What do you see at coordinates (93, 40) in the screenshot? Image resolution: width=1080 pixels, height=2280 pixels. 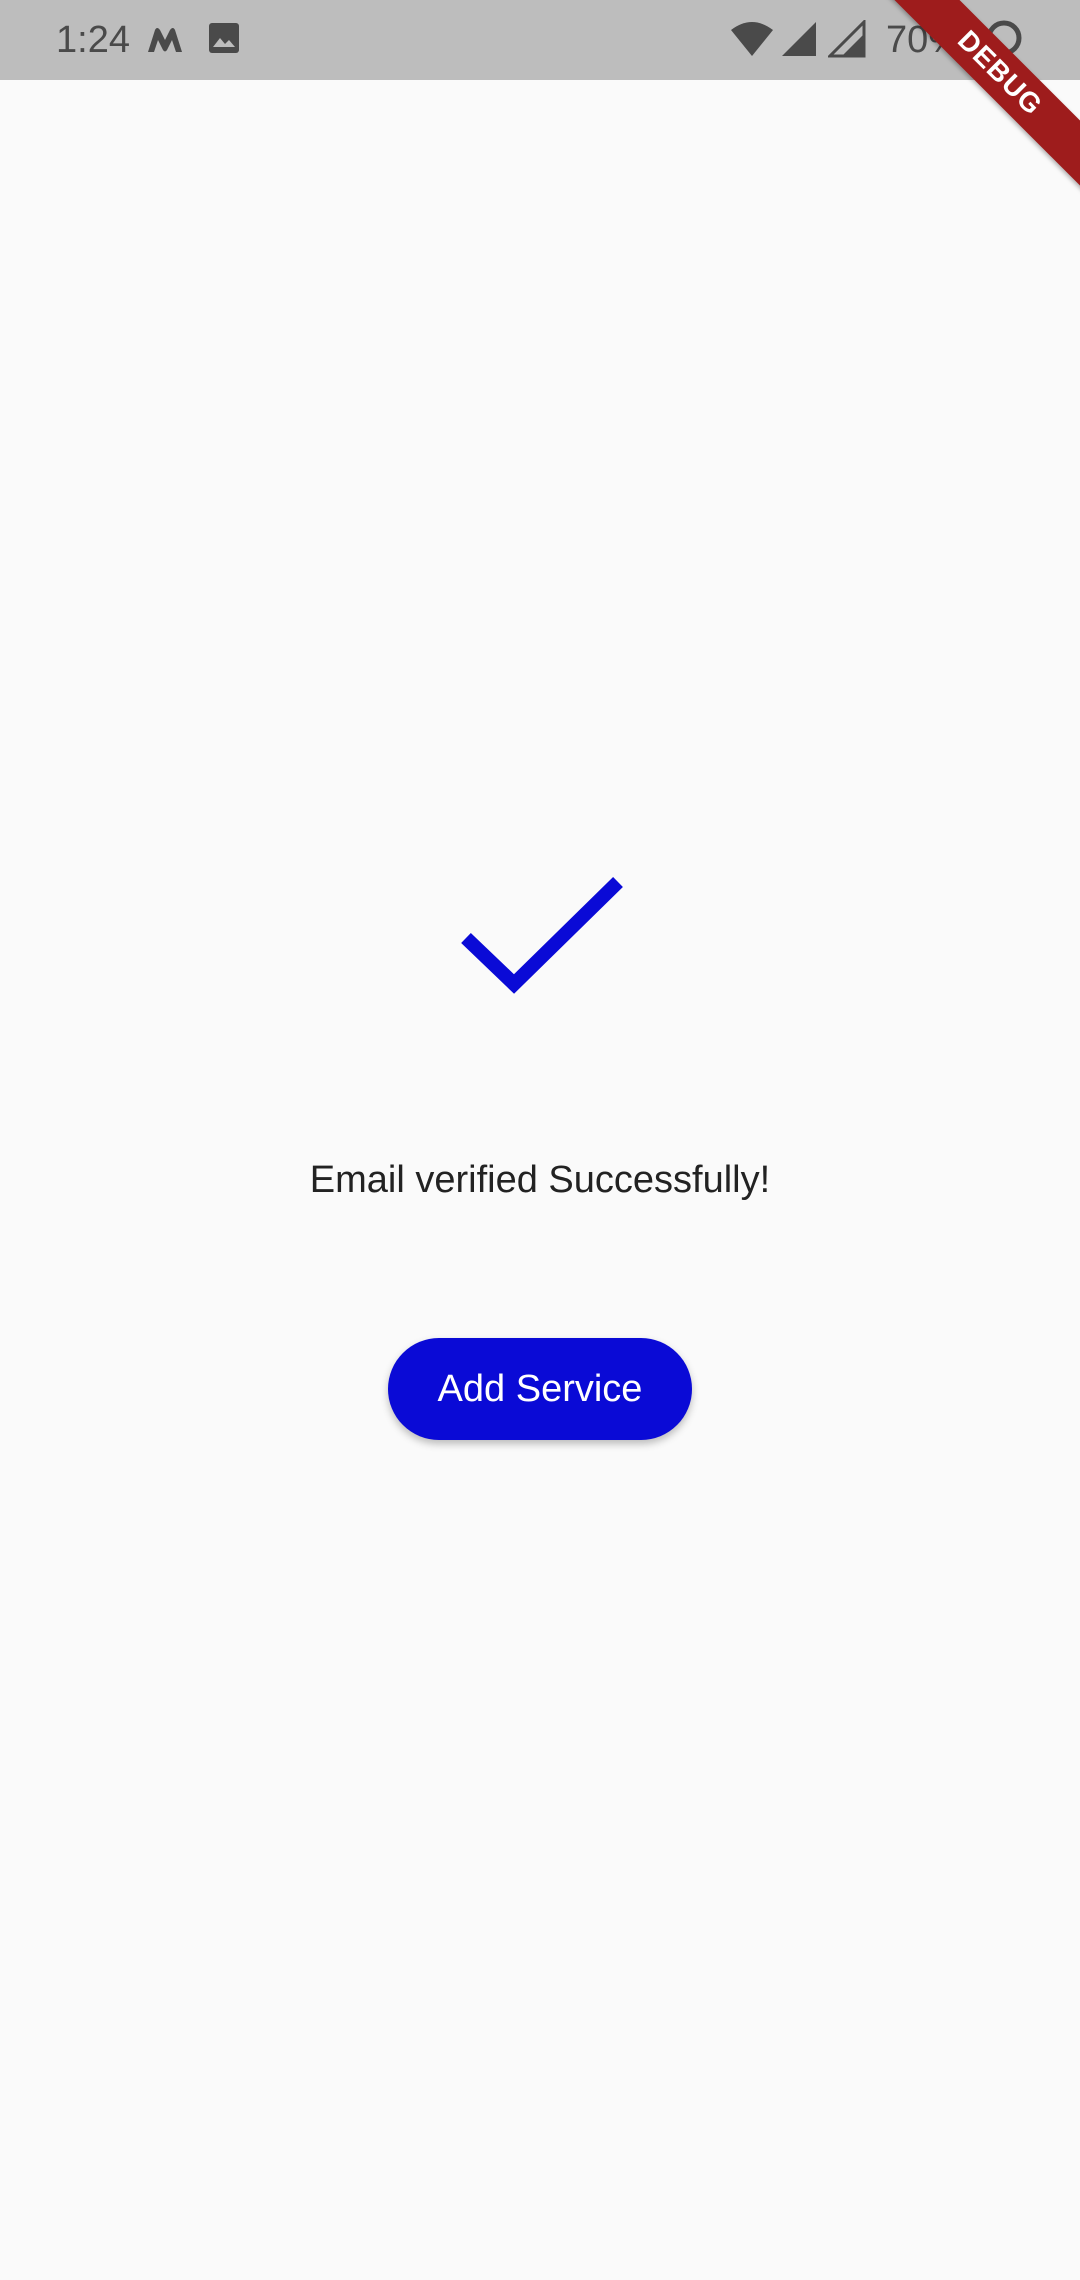 I see `status-time: 1:24` at bounding box center [93, 40].